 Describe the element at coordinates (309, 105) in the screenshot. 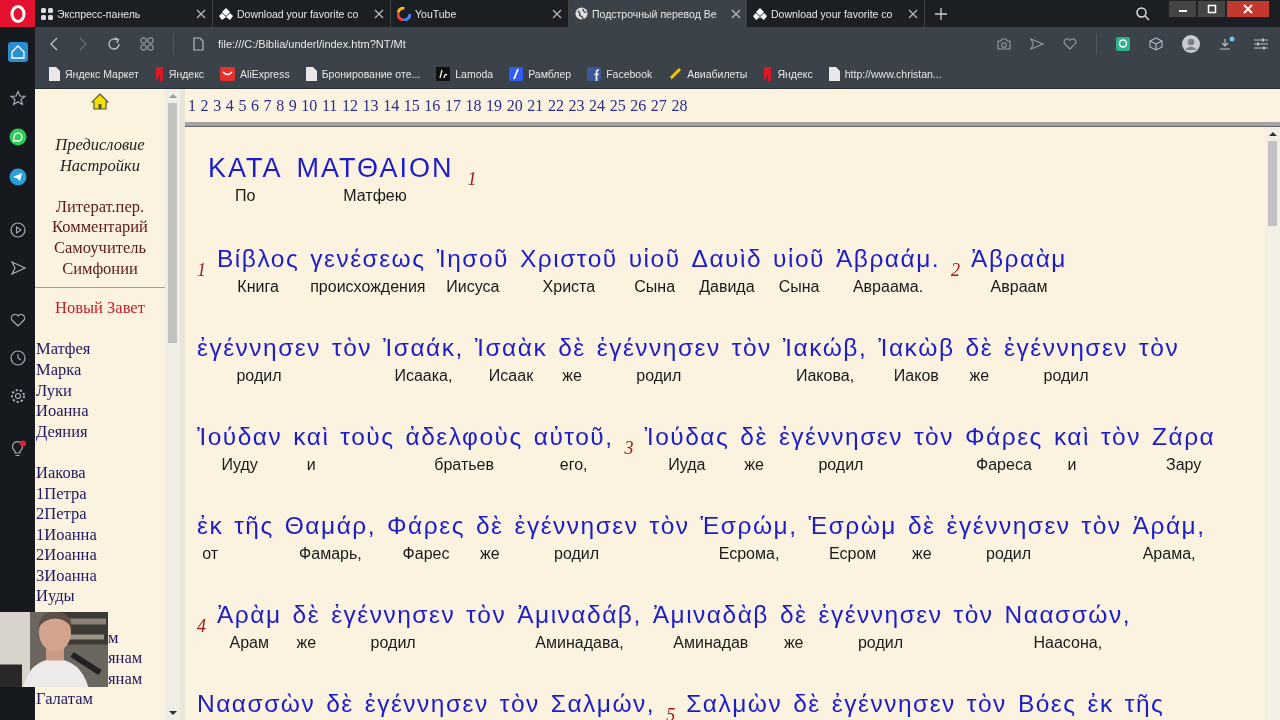

I see `chapter-link: 10` at that location.